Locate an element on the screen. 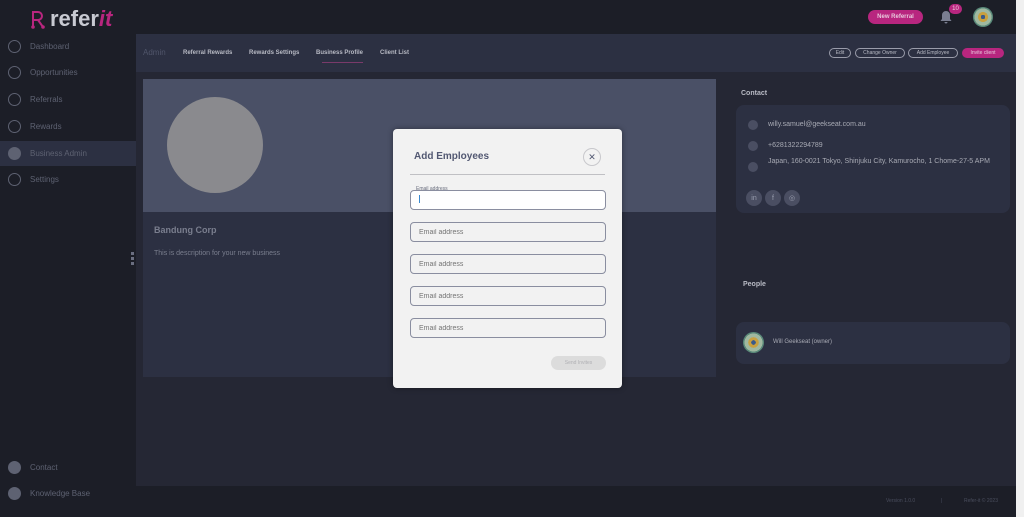  send-invites-button: Send Invites is located at coordinates (578, 363).